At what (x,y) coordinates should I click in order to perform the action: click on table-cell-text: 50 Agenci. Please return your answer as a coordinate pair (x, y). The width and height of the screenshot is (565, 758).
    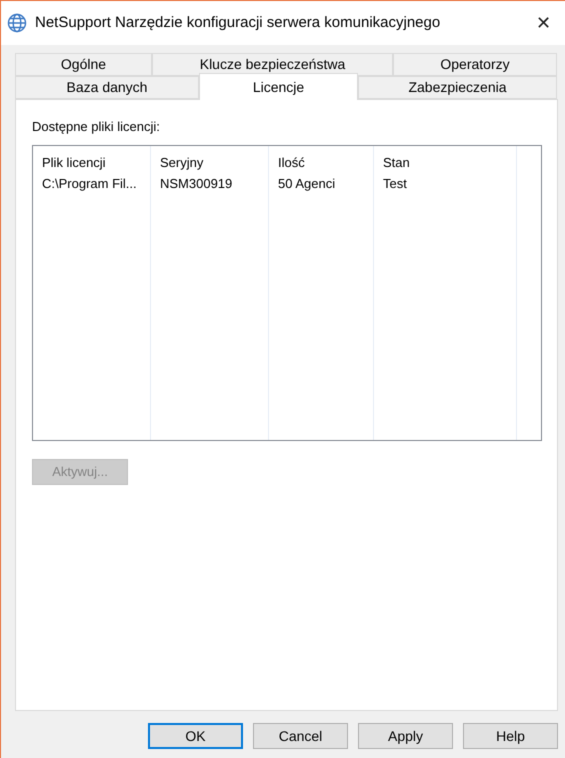
    Looking at the image, I should click on (307, 183).